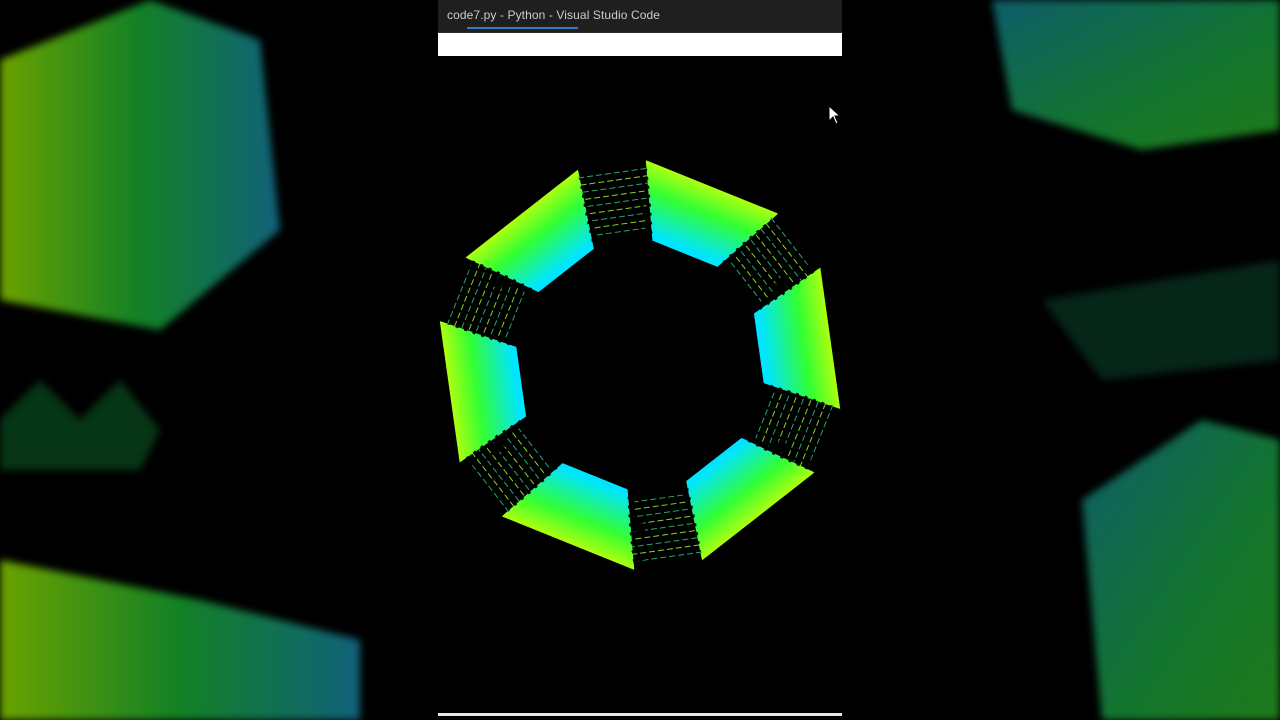  I want to click on window-title: code7.py - Python - Visual Studio Code, so click(554, 15).